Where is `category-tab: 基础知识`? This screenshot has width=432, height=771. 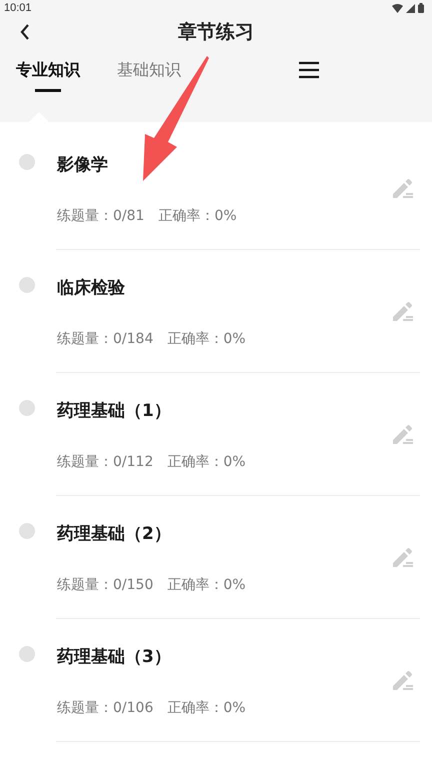 category-tab: 基础知识 is located at coordinates (149, 82).